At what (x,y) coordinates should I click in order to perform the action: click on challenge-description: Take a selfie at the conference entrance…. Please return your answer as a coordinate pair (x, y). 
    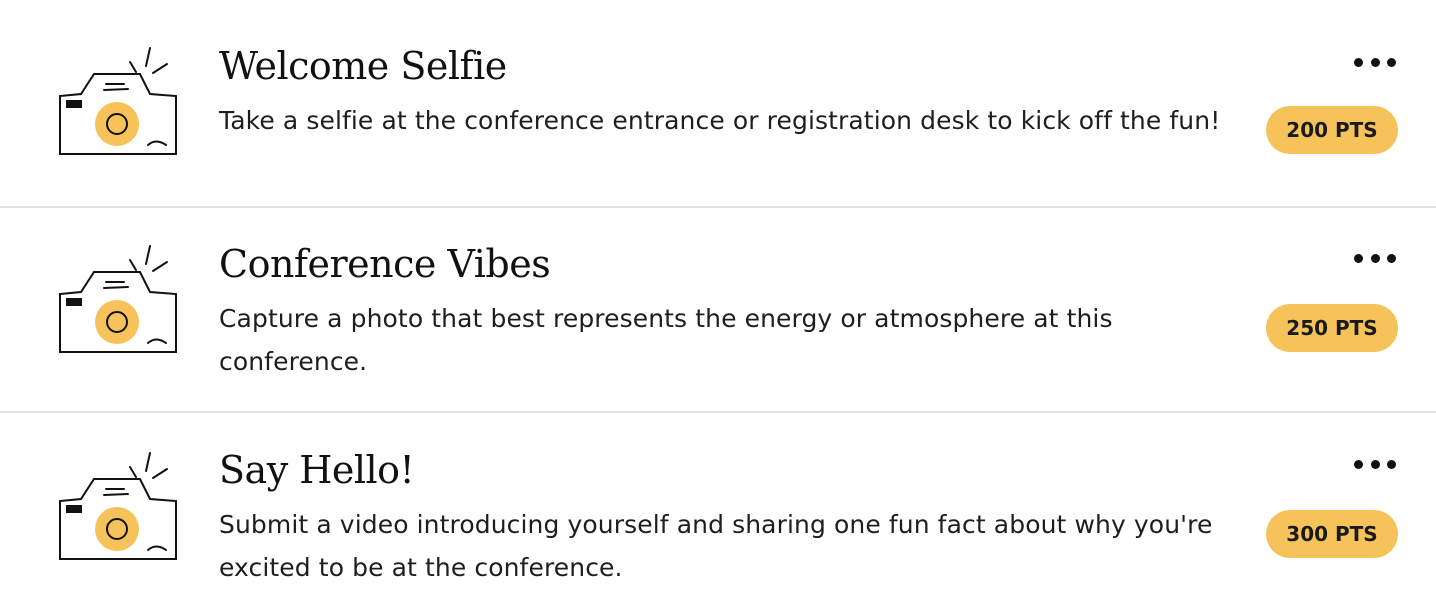
    Looking at the image, I should click on (720, 120).